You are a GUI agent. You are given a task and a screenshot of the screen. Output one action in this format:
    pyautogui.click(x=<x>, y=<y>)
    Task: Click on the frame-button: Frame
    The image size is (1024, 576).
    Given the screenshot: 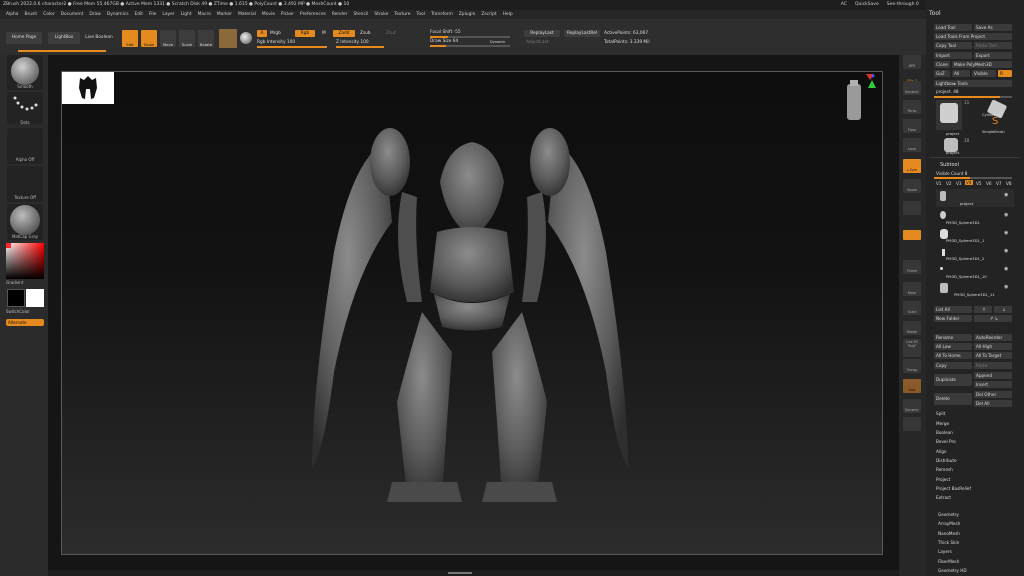 What is the action you would take?
    pyautogui.click(x=912, y=267)
    